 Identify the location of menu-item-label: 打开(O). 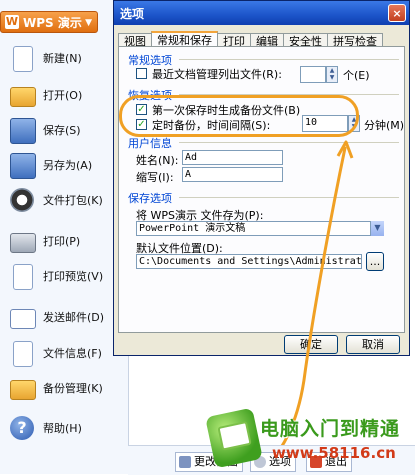
(63, 95).